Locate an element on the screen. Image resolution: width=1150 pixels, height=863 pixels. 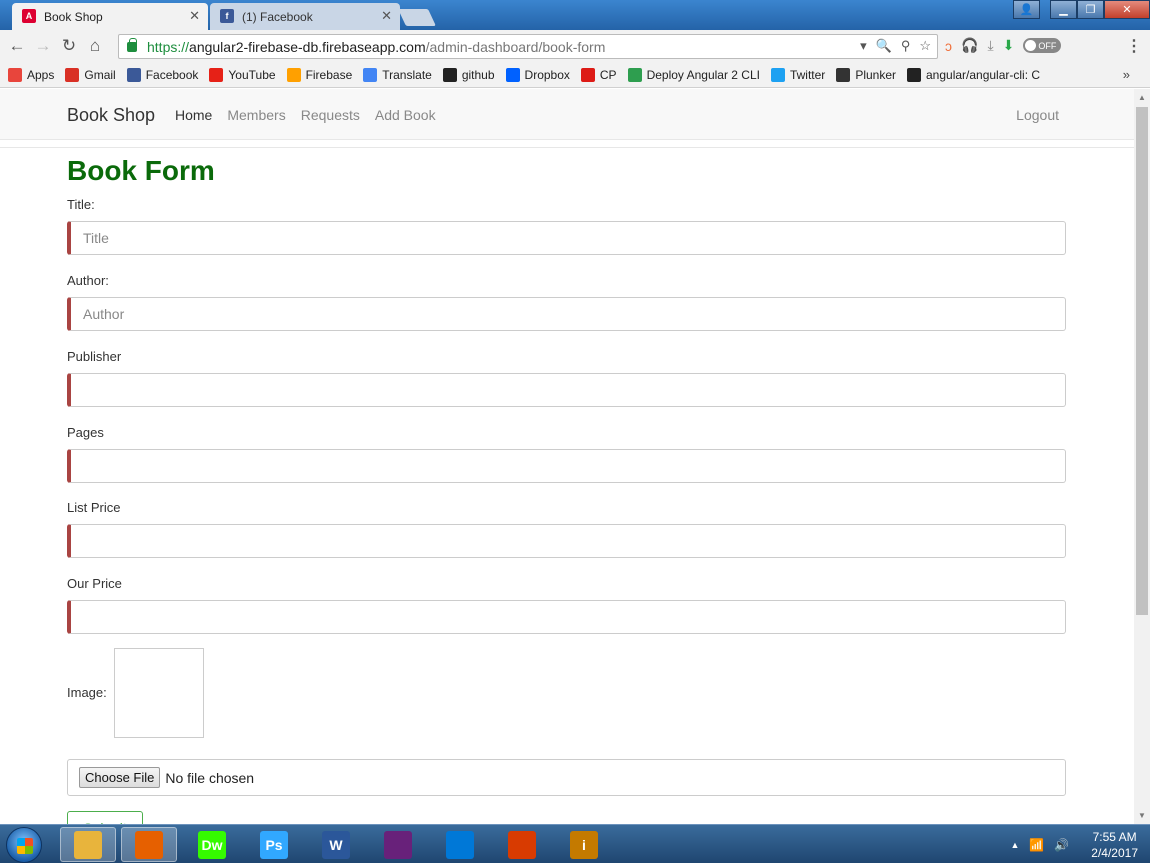
file-explorer-icon is located at coordinates (88, 844).